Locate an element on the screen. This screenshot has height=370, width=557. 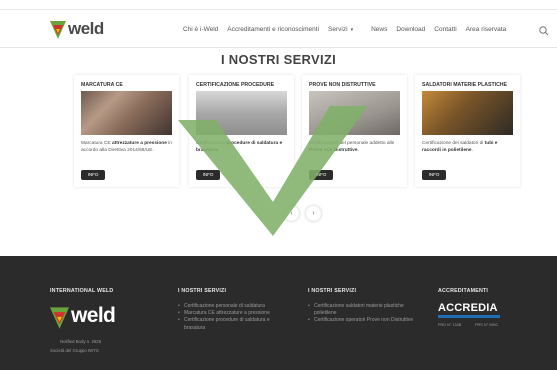
card-title: CERTIFICAZIONE PROCEDURE is located at coordinates (235, 85).